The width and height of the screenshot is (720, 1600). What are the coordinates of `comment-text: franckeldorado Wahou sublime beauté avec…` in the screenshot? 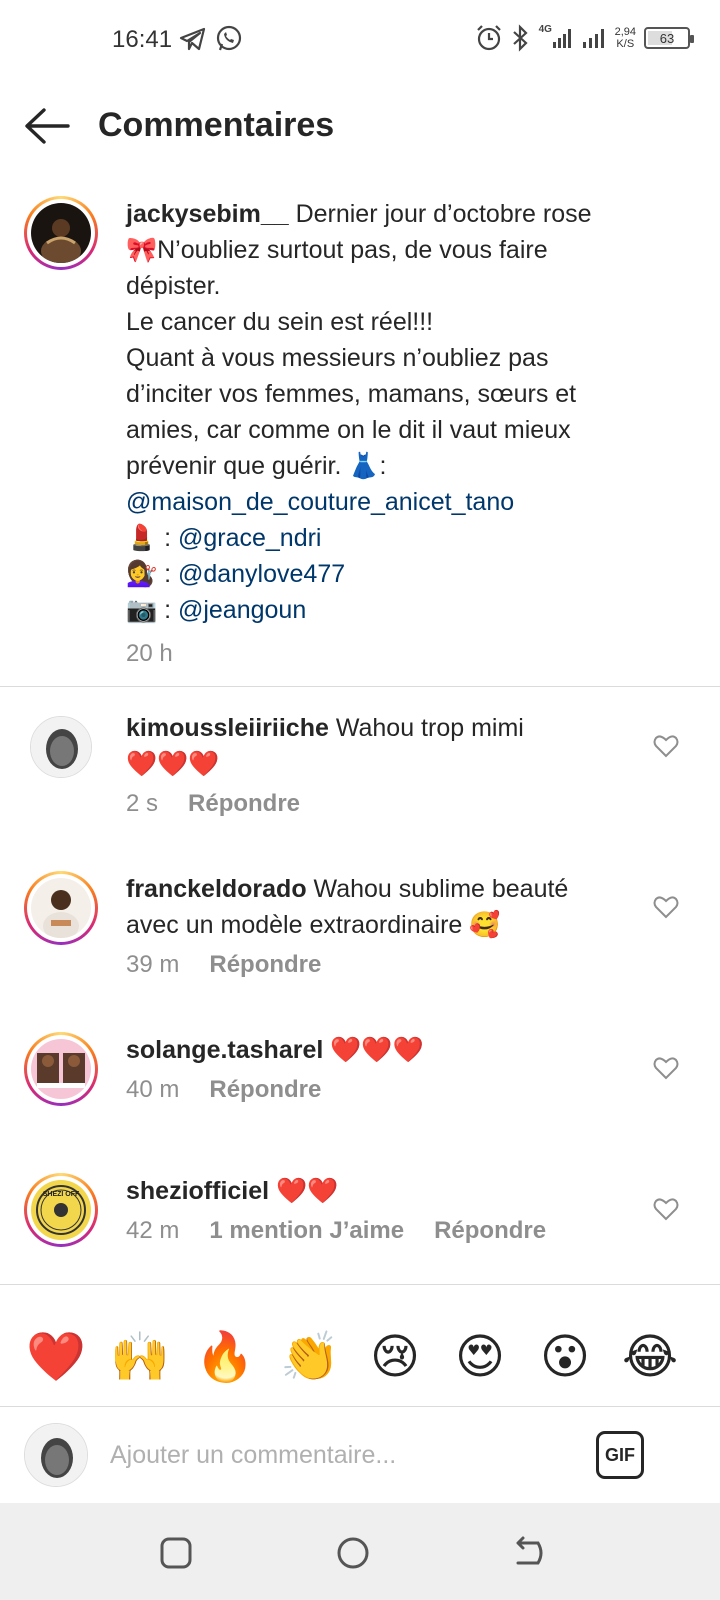 It's located at (376, 927).